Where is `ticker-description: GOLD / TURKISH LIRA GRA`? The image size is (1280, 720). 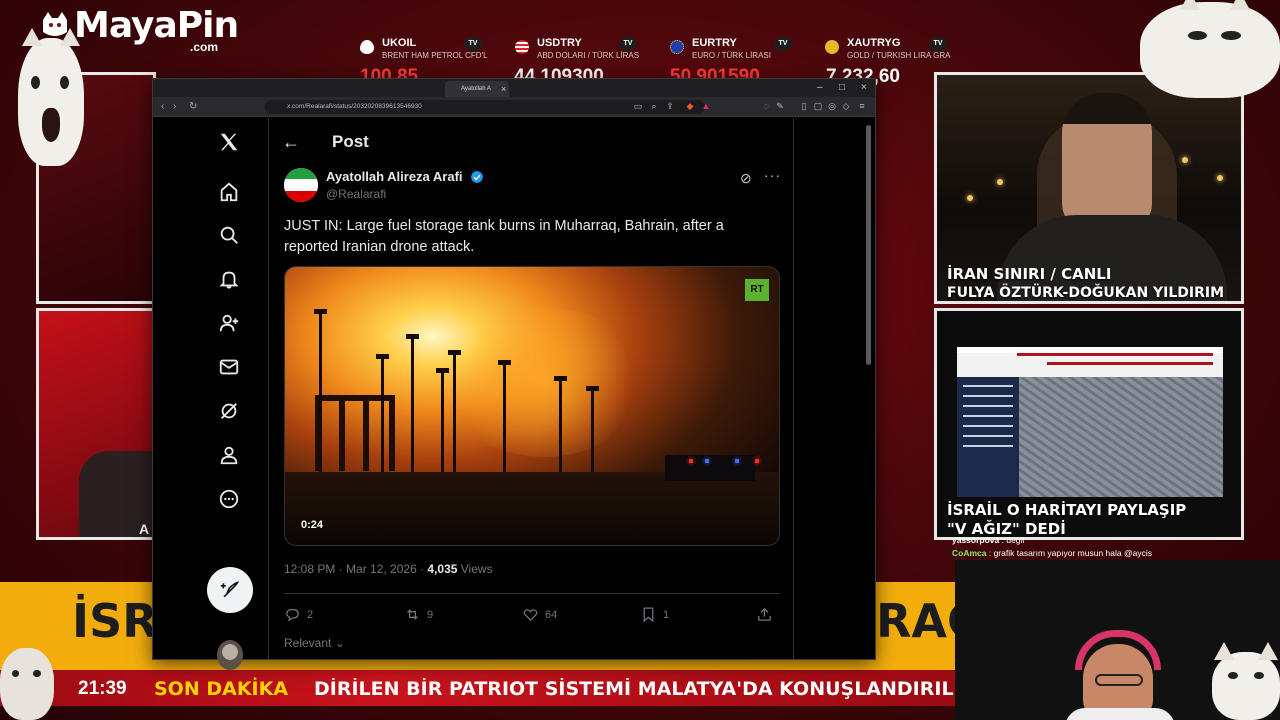 ticker-description: GOLD / TURKISH LIRA GRA is located at coordinates (899, 55).